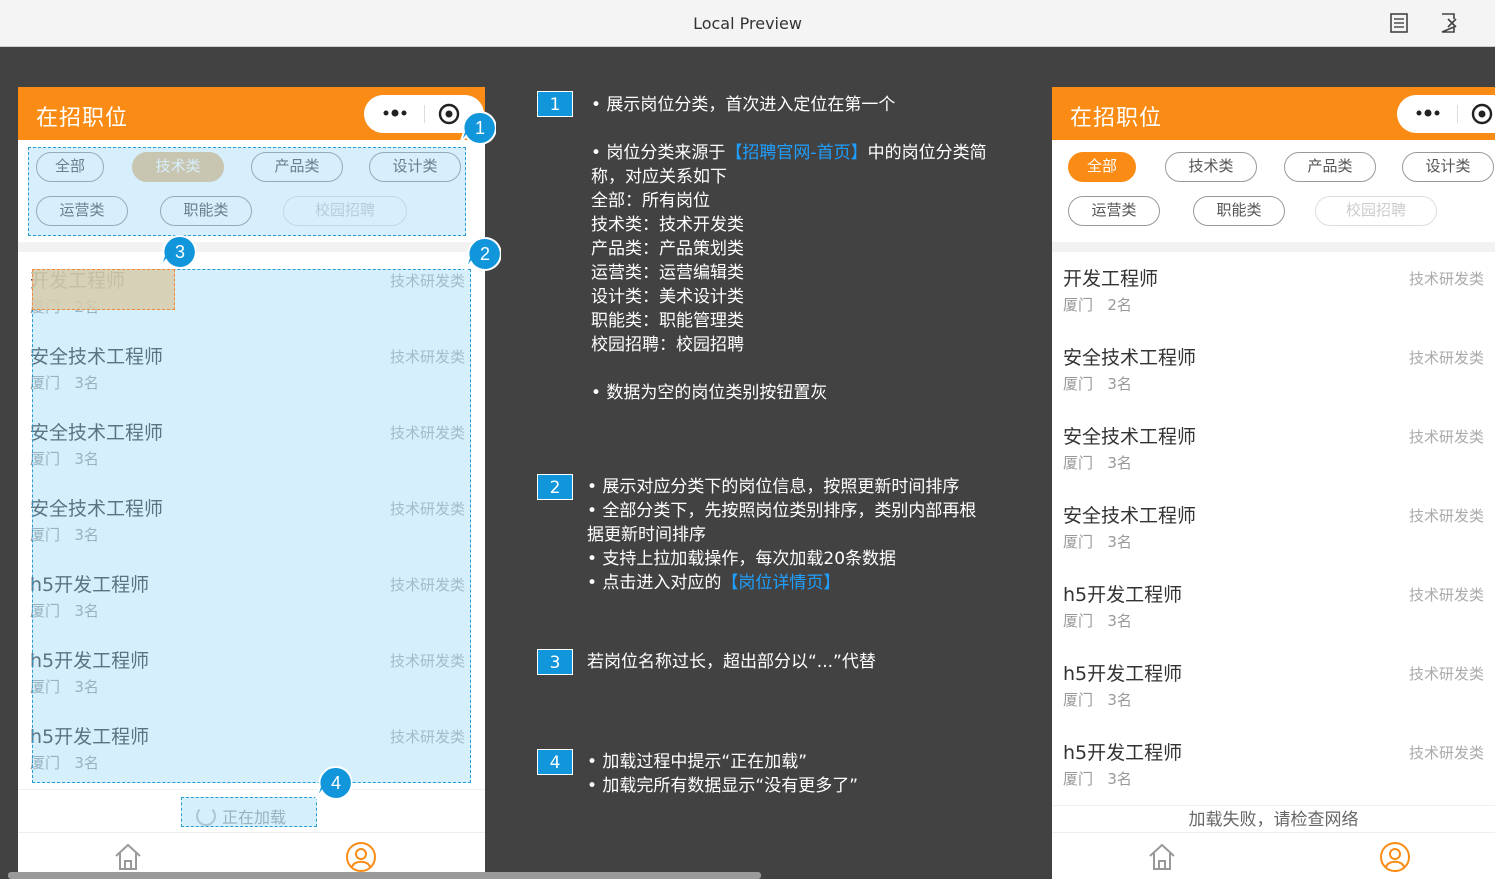  What do you see at coordinates (1330, 167) in the screenshot?
I see `tab-product: 产品类` at bounding box center [1330, 167].